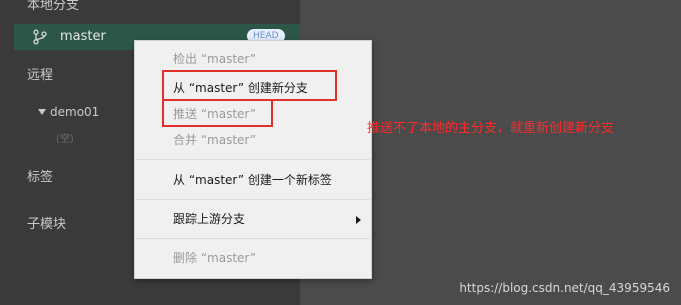 The image size is (681, 305). What do you see at coordinates (83, 36) in the screenshot?
I see `branch-name: master` at bounding box center [83, 36].